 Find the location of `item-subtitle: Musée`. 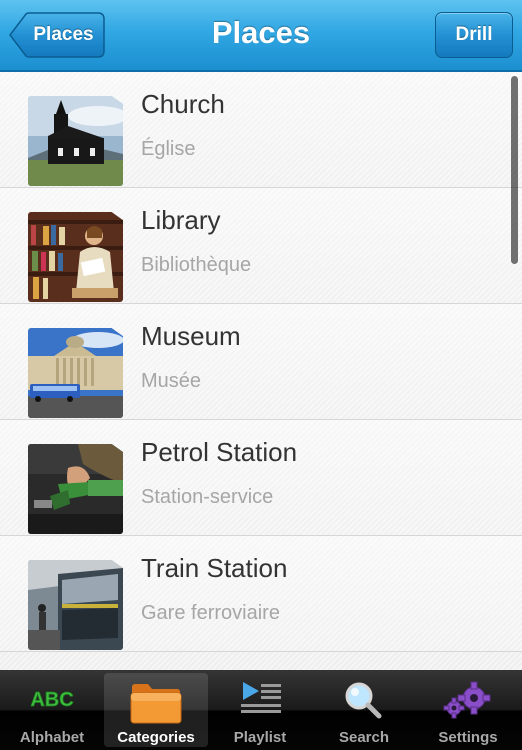

item-subtitle: Musée is located at coordinates (171, 381).